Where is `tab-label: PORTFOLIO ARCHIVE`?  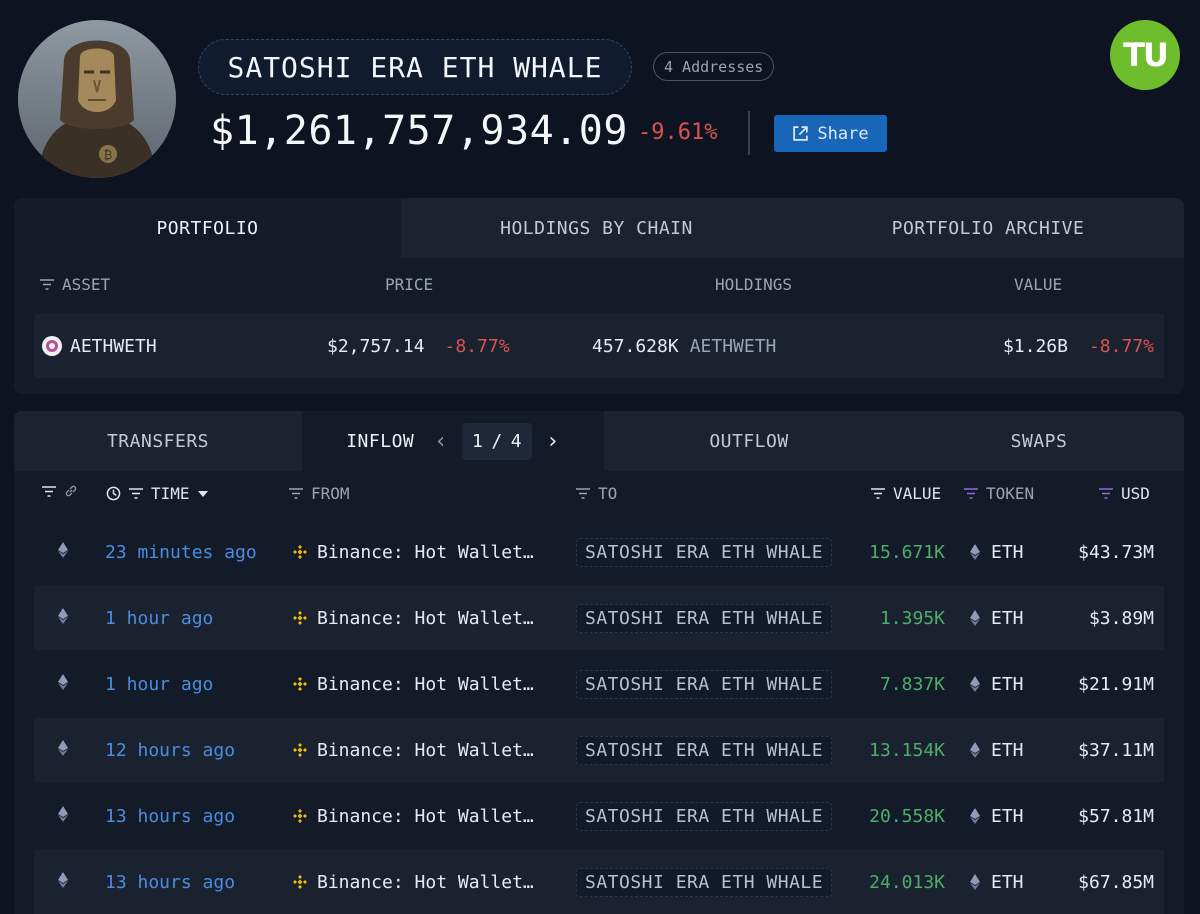
tab-label: PORTFOLIO ARCHIVE is located at coordinates (988, 228).